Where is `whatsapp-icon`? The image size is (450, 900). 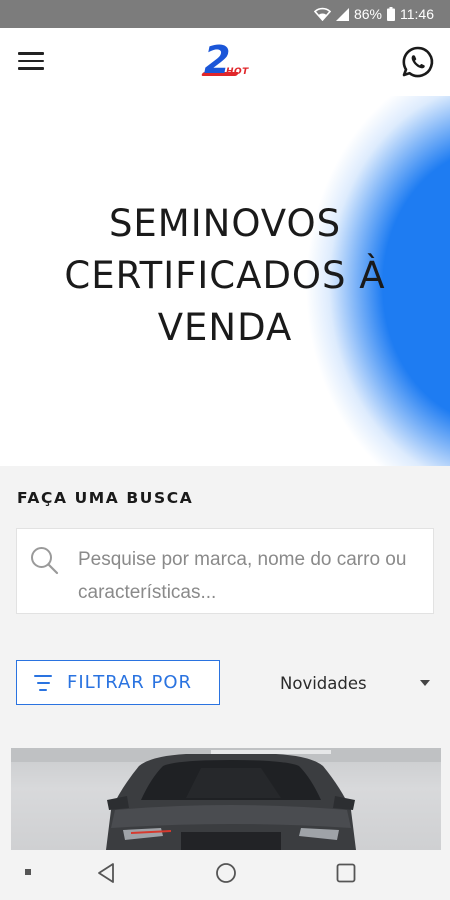
whatsapp-icon is located at coordinates (418, 62).